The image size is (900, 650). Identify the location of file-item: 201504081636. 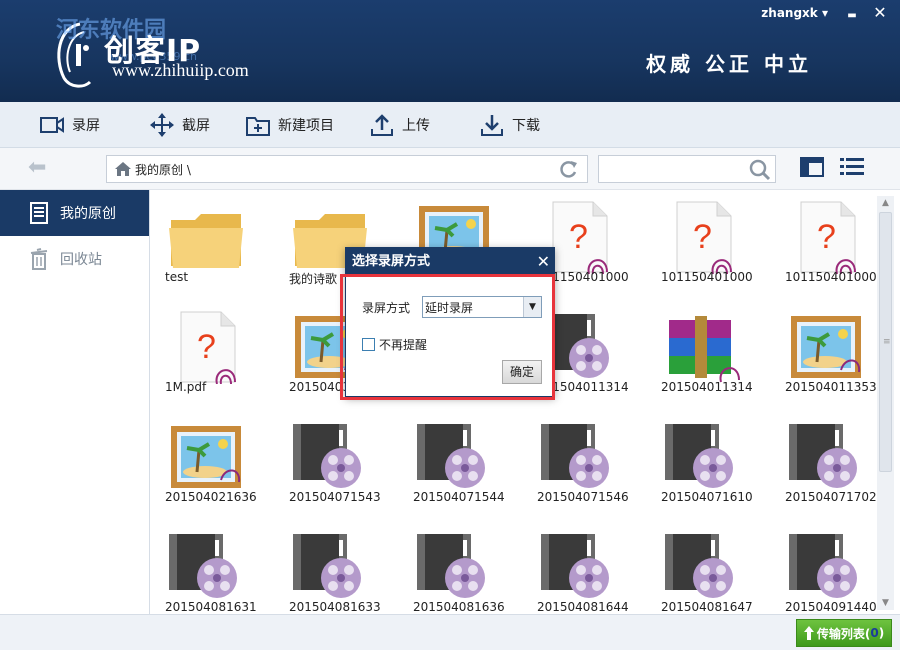
(454, 567).